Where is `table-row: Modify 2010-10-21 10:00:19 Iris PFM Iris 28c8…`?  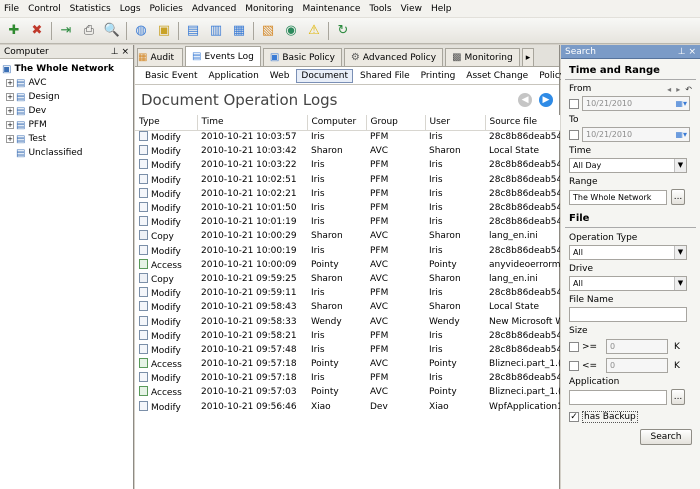 table-row: Modify 2010-10-21 10:00:19 Iris PFM Iris 28c8… is located at coordinates (347, 251).